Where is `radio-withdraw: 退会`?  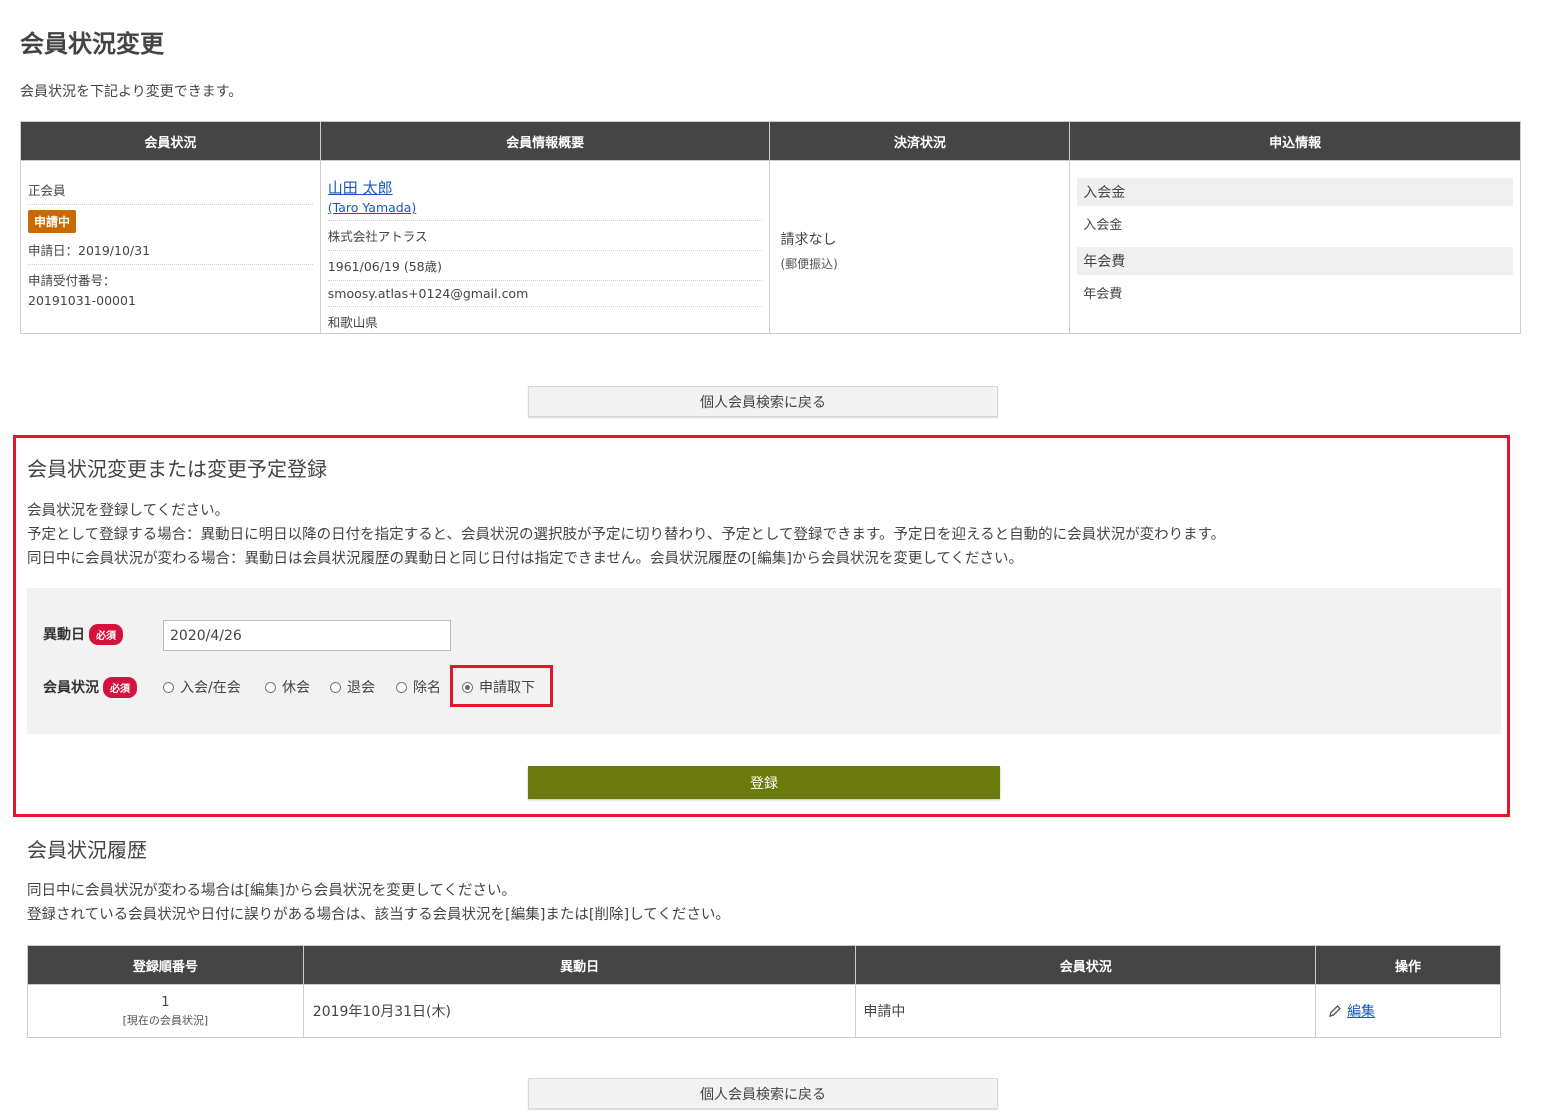 radio-withdraw: 退会 is located at coordinates (352, 687).